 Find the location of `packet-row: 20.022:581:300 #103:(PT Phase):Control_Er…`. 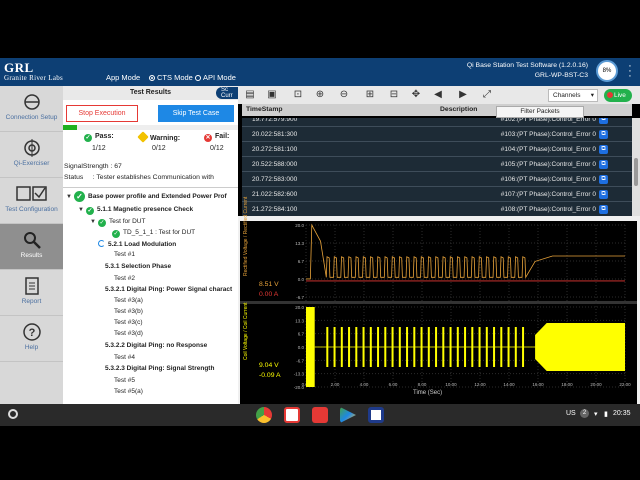

packet-row: 20.022:581:300 #103:(PT Phase):Control_Er… is located at coordinates (437, 134).